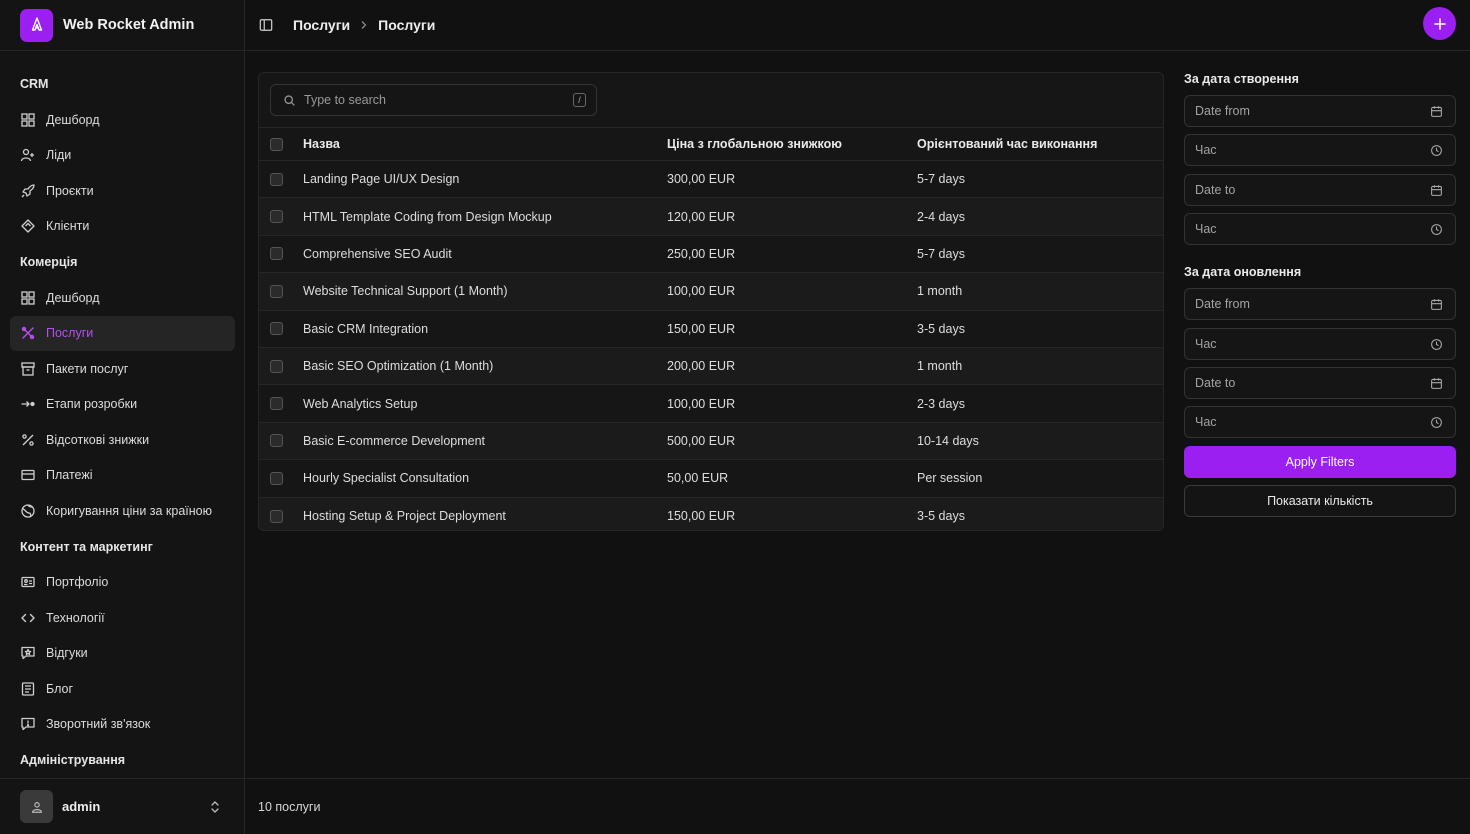 The image size is (1470, 834). What do you see at coordinates (34, 84) in the screenshot?
I see `nav-group-crm: CRM` at bounding box center [34, 84].